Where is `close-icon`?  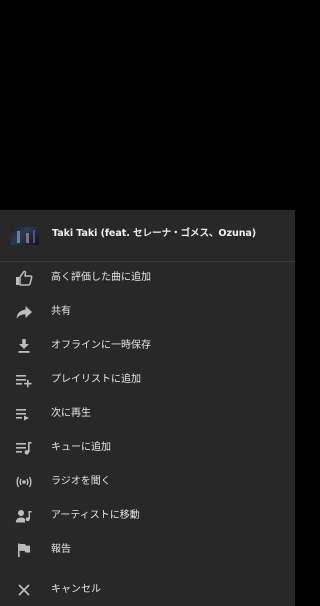 close-icon is located at coordinates (24, 590).